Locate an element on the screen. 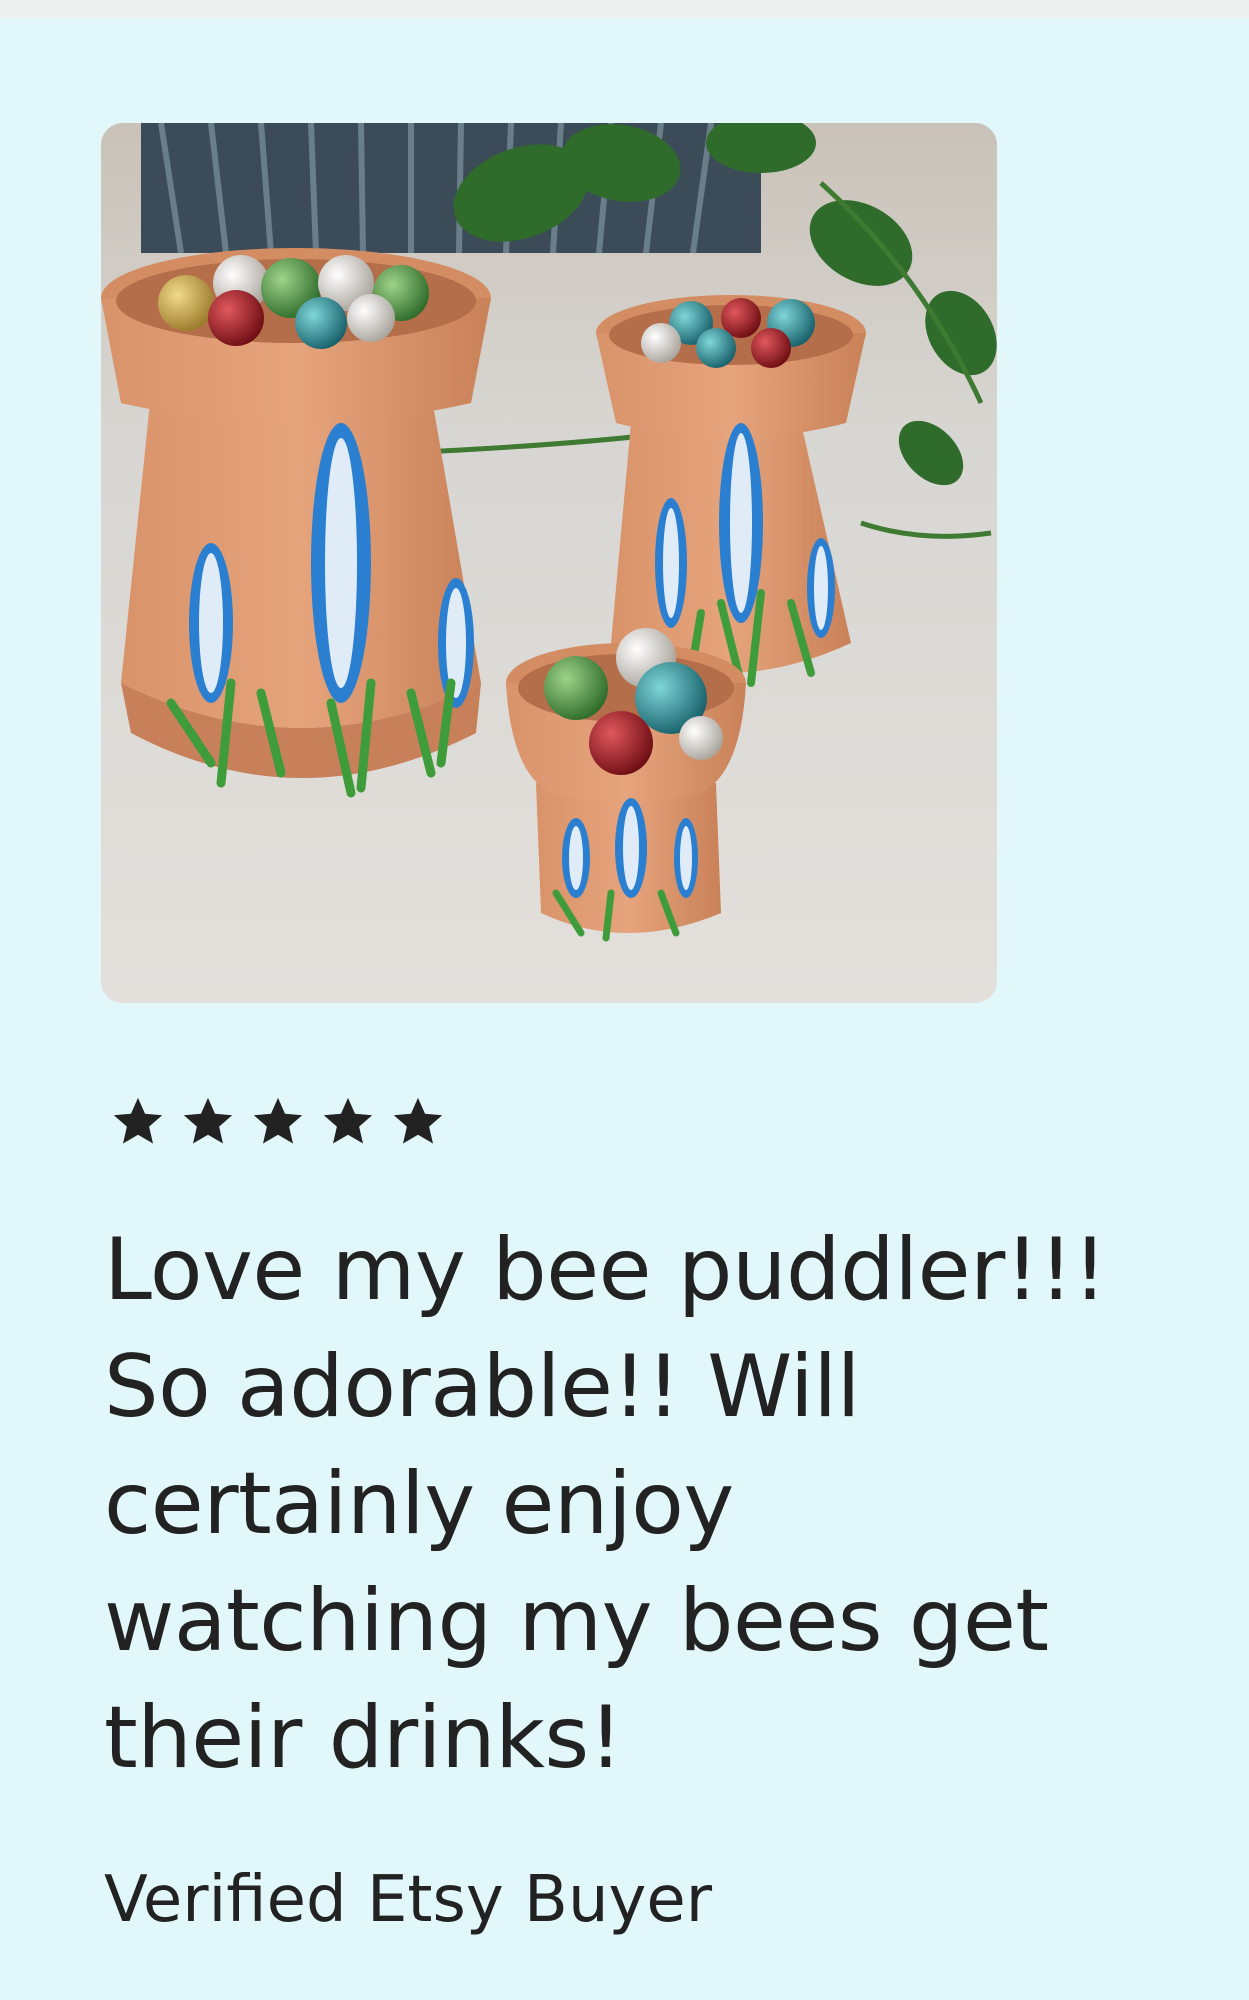  star-rating is located at coordinates (278, 1122).